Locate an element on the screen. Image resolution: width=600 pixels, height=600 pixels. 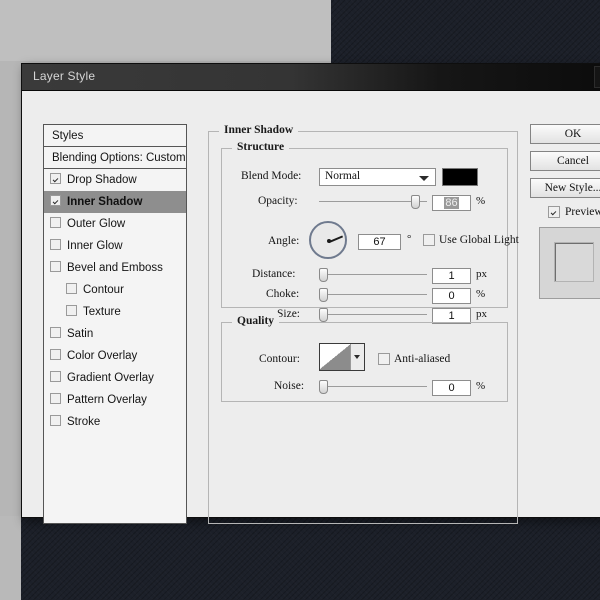
sidebar-item-label: Satin is located at coordinates (80, 334).